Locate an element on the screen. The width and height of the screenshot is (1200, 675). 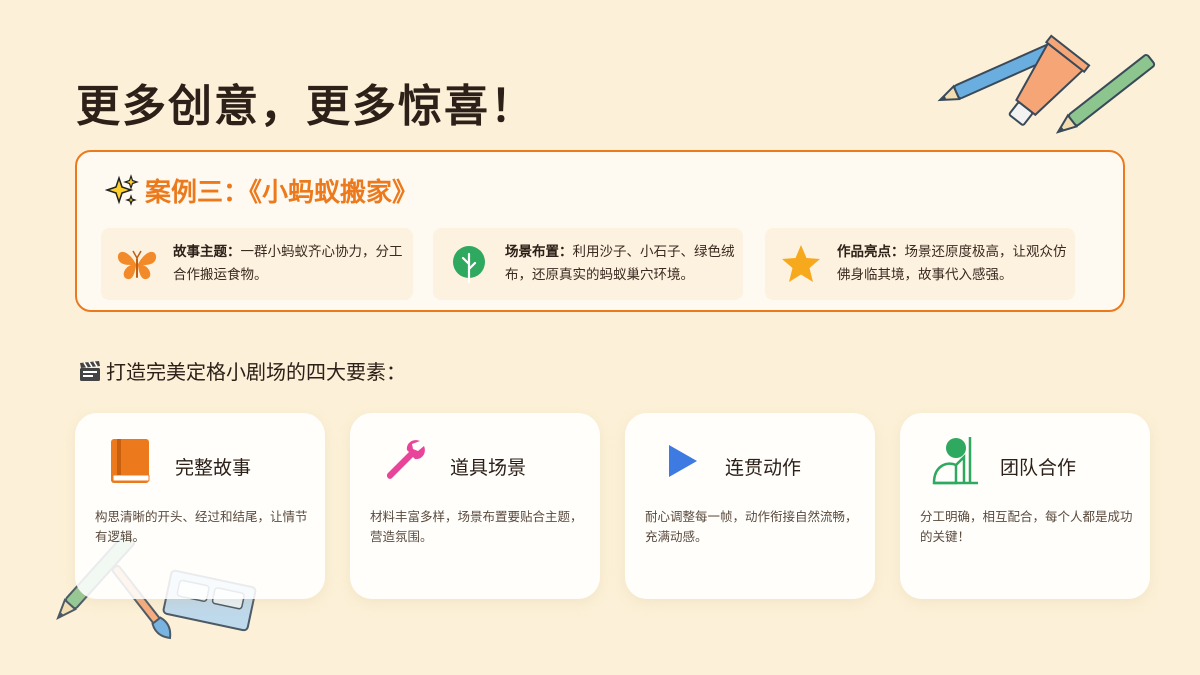
feature-scene-setup: 场景布置：利用沙子、小石子、绿色绒布，还原真实的蚂蚁巢穴环境。 is located at coordinates (588, 264).